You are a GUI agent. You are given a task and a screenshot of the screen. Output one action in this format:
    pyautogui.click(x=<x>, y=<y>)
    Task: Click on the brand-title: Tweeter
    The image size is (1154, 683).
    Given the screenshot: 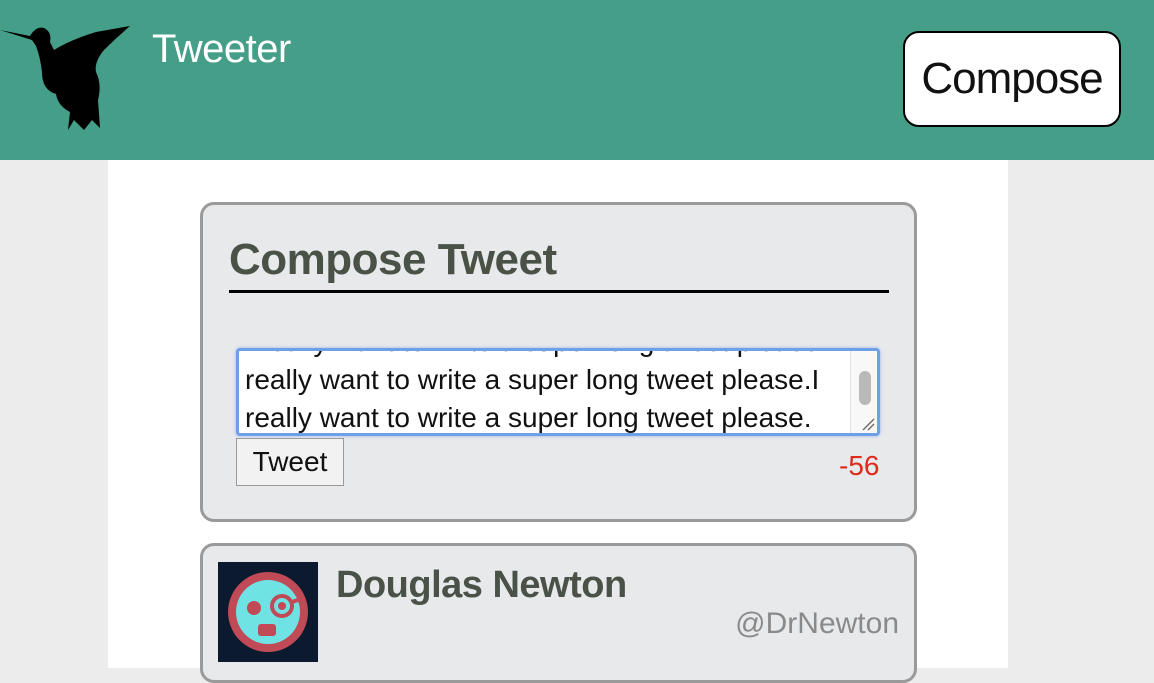 What is the action you would take?
    pyautogui.click(x=221, y=49)
    